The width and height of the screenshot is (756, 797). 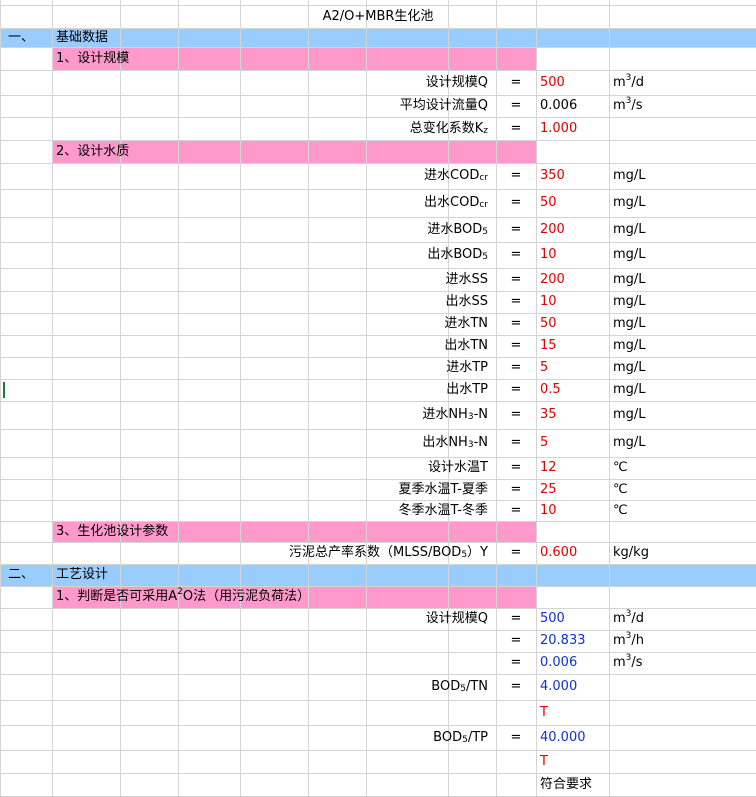 I want to click on parameter-label: 进水BOD5, so click(x=334, y=229).